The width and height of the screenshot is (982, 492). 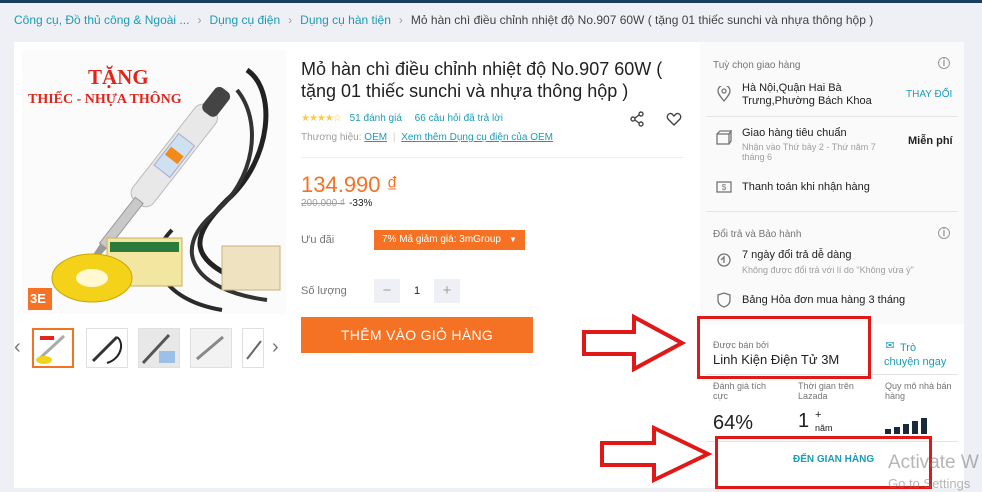 I want to click on add-to-cart-button: THÊM VÀO GIỎ HÀNG, so click(x=417, y=335).